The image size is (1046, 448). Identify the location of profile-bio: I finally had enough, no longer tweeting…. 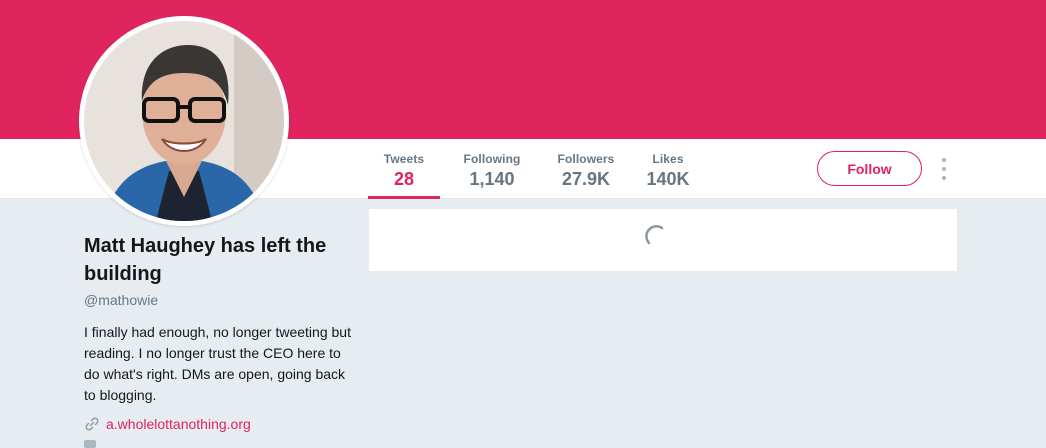
(217, 363).